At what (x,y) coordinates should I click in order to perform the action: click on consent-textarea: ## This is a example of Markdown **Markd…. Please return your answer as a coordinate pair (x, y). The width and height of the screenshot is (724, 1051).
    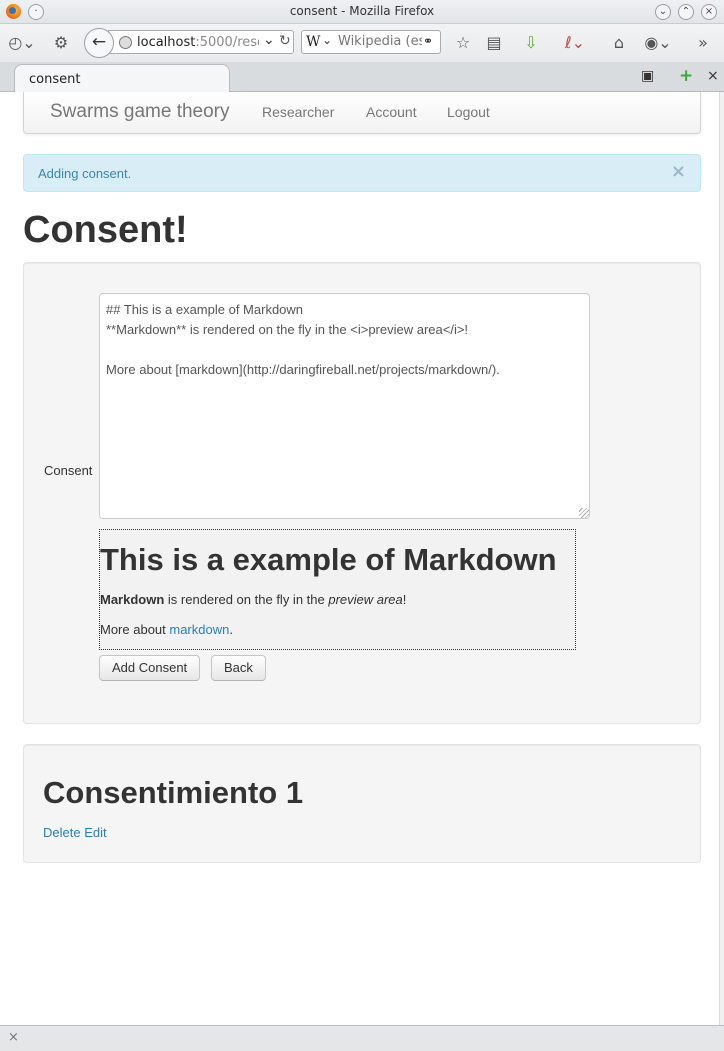
    Looking at the image, I should click on (344, 406).